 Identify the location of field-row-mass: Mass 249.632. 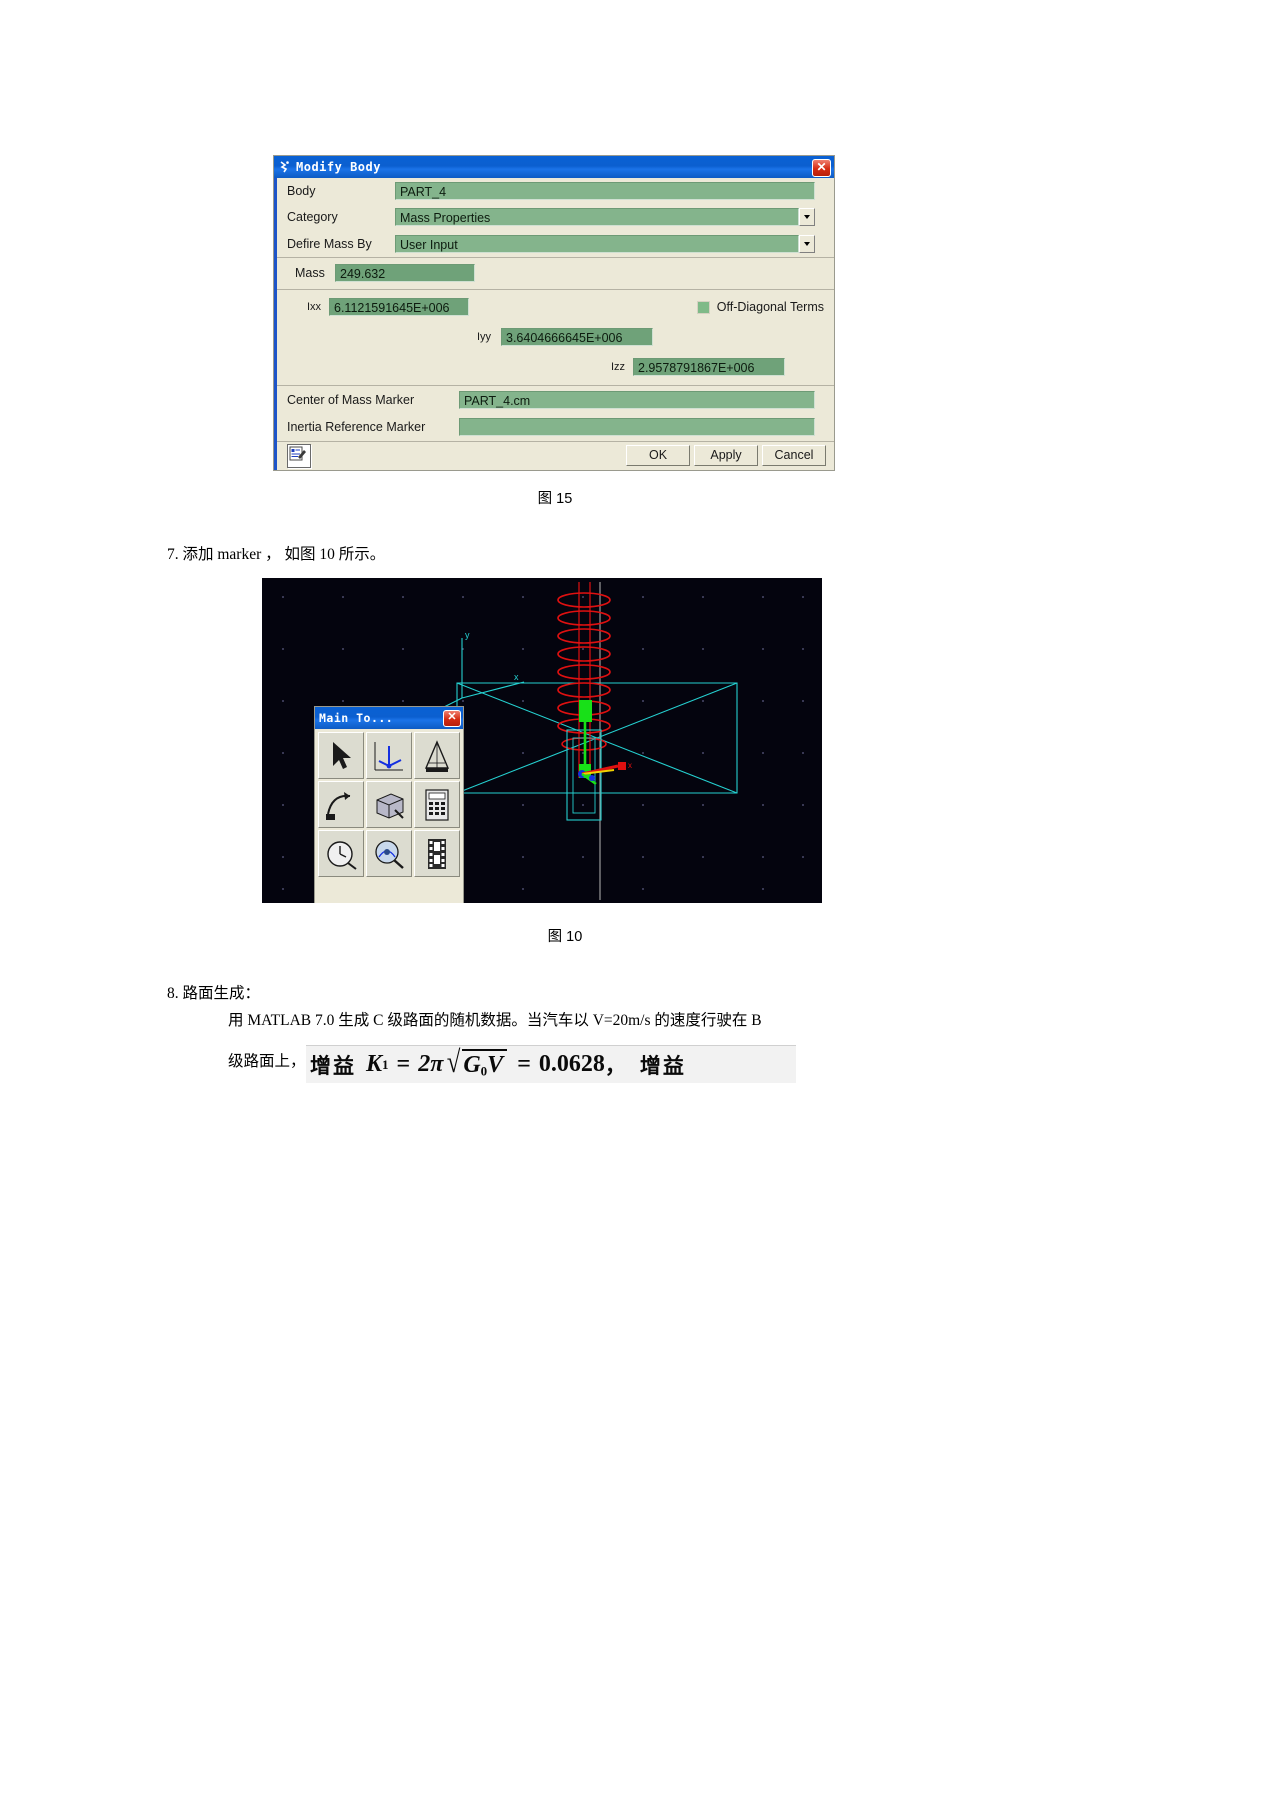
(555, 273).